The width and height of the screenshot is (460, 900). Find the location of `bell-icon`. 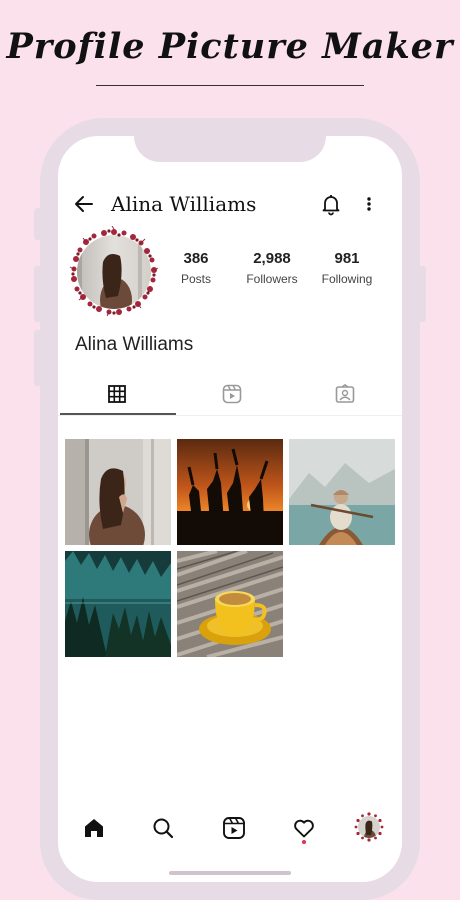

bell-icon is located at coordinates (331, 204).